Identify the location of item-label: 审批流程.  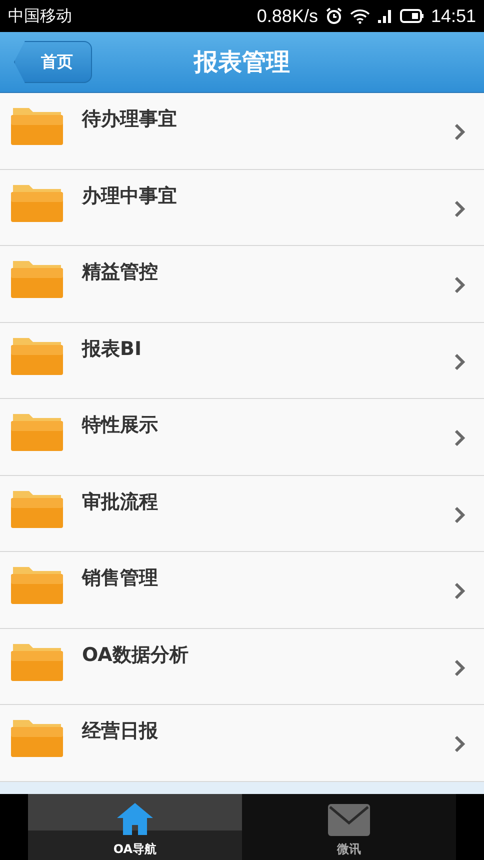
(120, 502).